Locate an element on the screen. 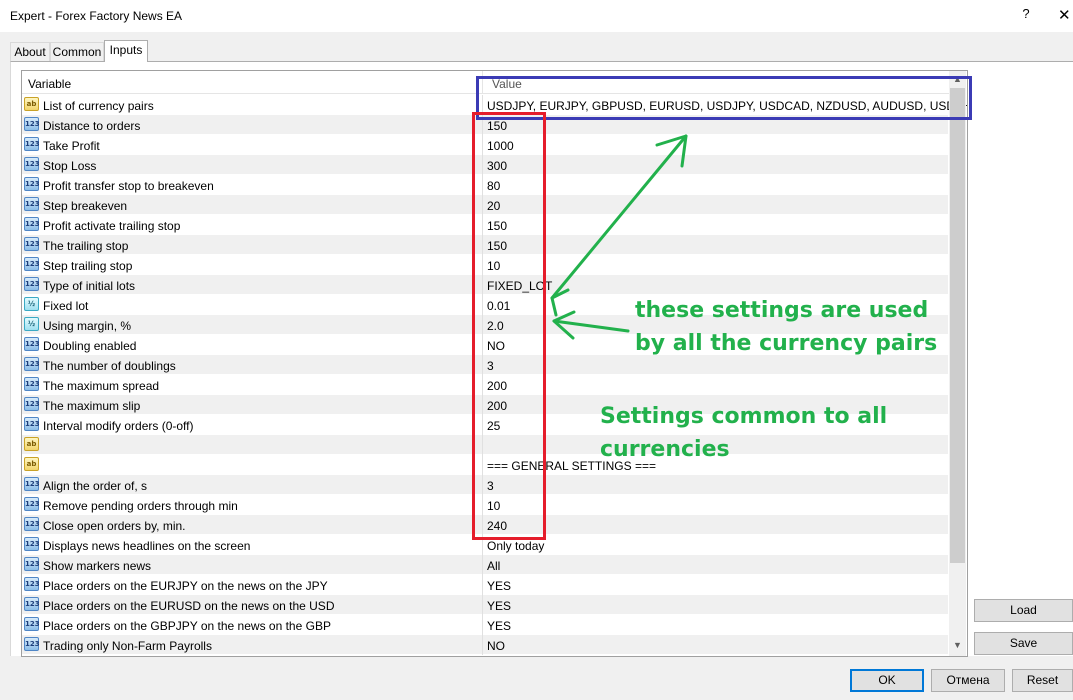 Image resolution: width=1073 pixels, height=700 pixels. annotation-text-used-line2: by all the currency pairs is located at coordinates (786, 343).